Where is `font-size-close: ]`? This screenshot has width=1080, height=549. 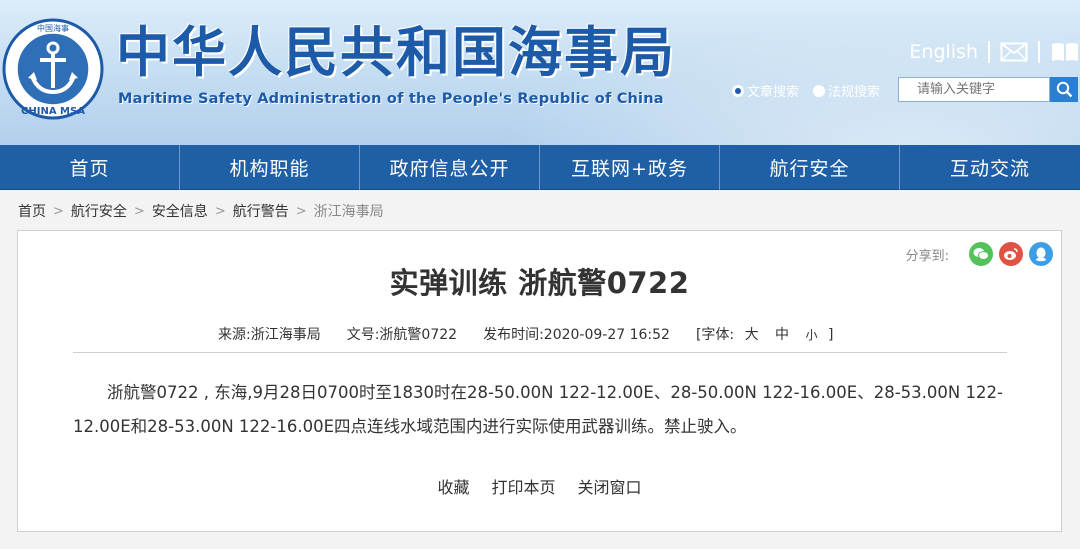
font-size-close: ] is located at coordinates (830, 335).